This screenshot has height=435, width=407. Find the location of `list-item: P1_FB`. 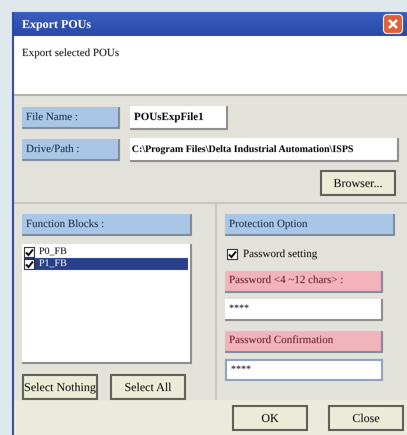

list-item: P1_FB is located at coordinates (106, 264).